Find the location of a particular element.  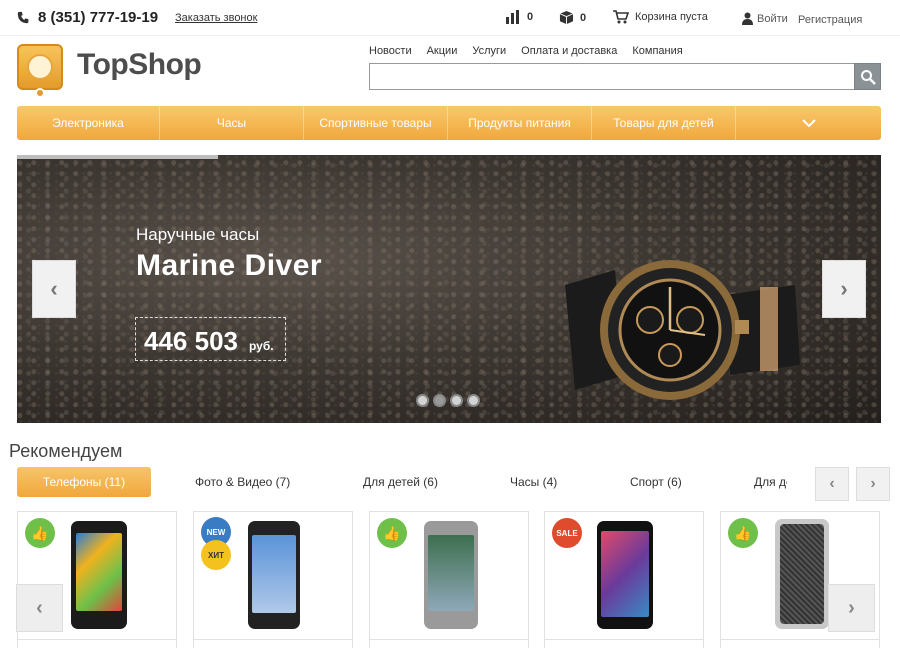

cart-icon is located at coordinates (621, 17).